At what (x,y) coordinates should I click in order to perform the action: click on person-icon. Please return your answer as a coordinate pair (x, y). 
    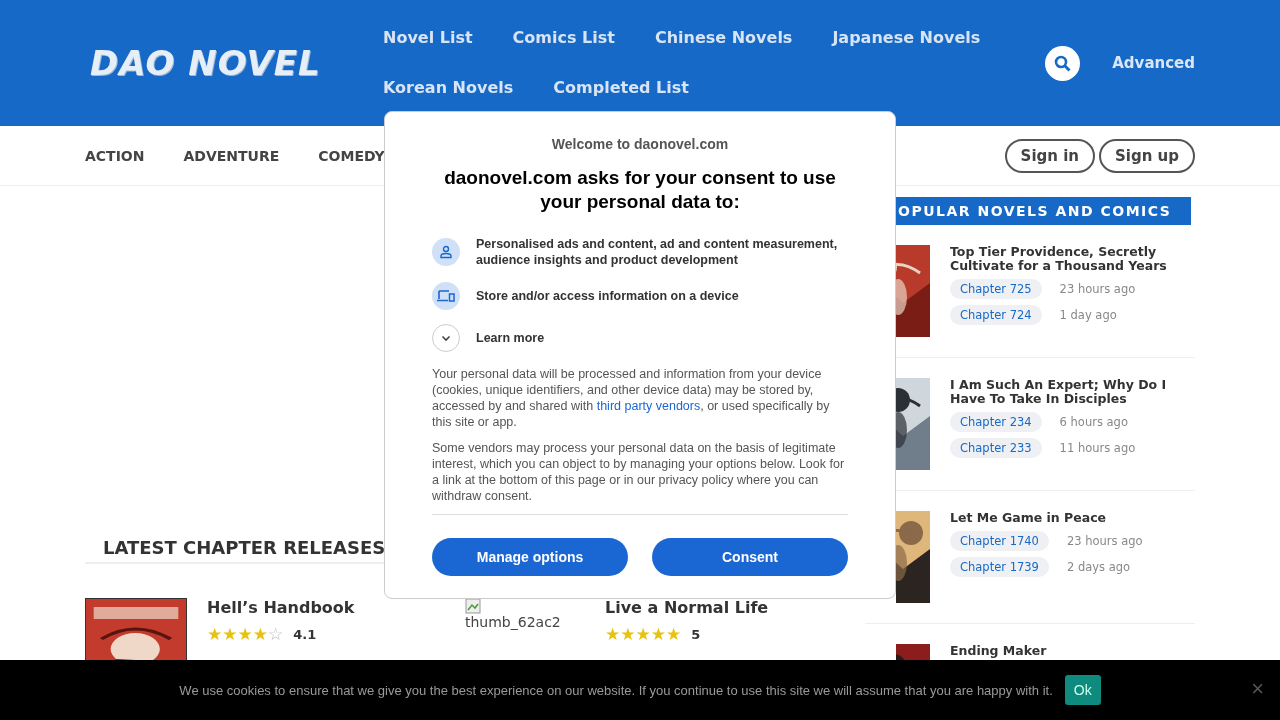
    Looking at the image, I should click on (446, 252).